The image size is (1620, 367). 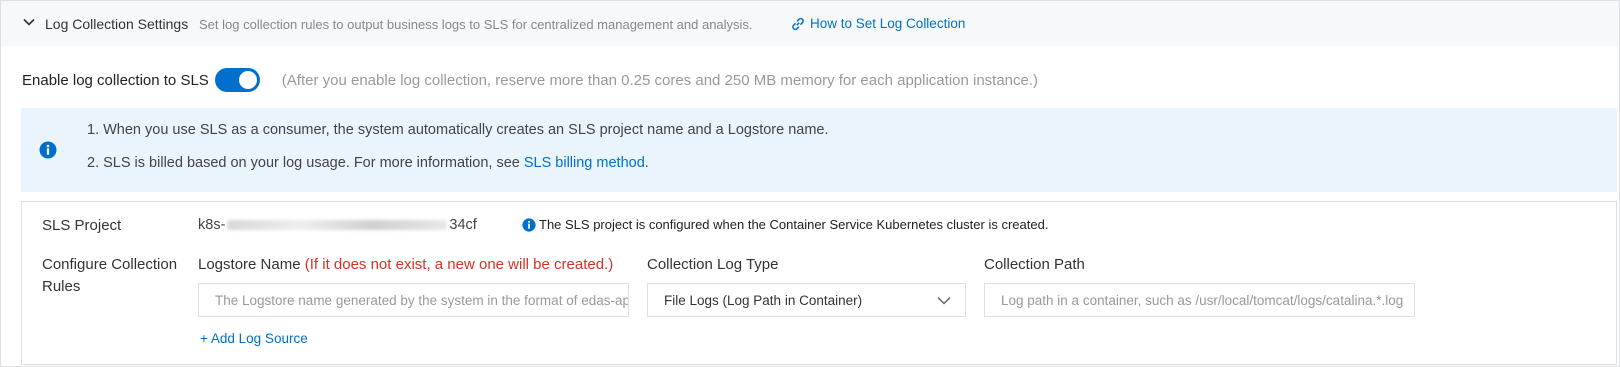 I want to click on how-to-link-label: How to Set Log Collection, so click(x=888, y=23).